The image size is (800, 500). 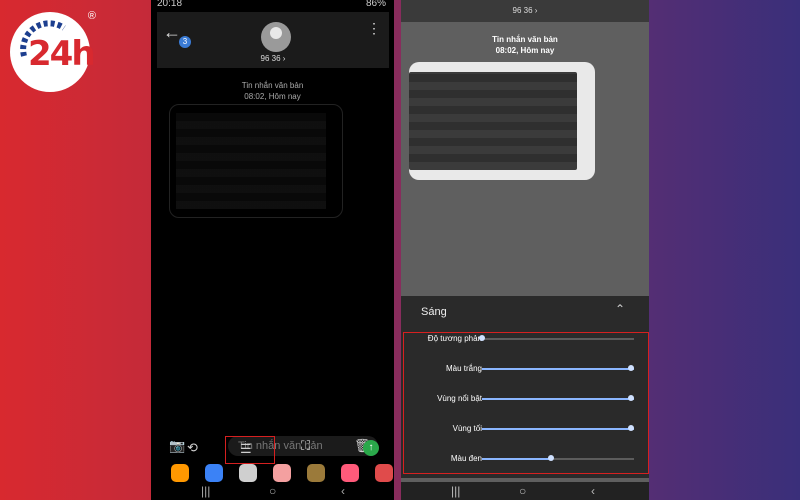 What do you see at coordinates (371, 448) in the screenshot?
I see `send-icon: ↑` at bounding box center [371, 448].